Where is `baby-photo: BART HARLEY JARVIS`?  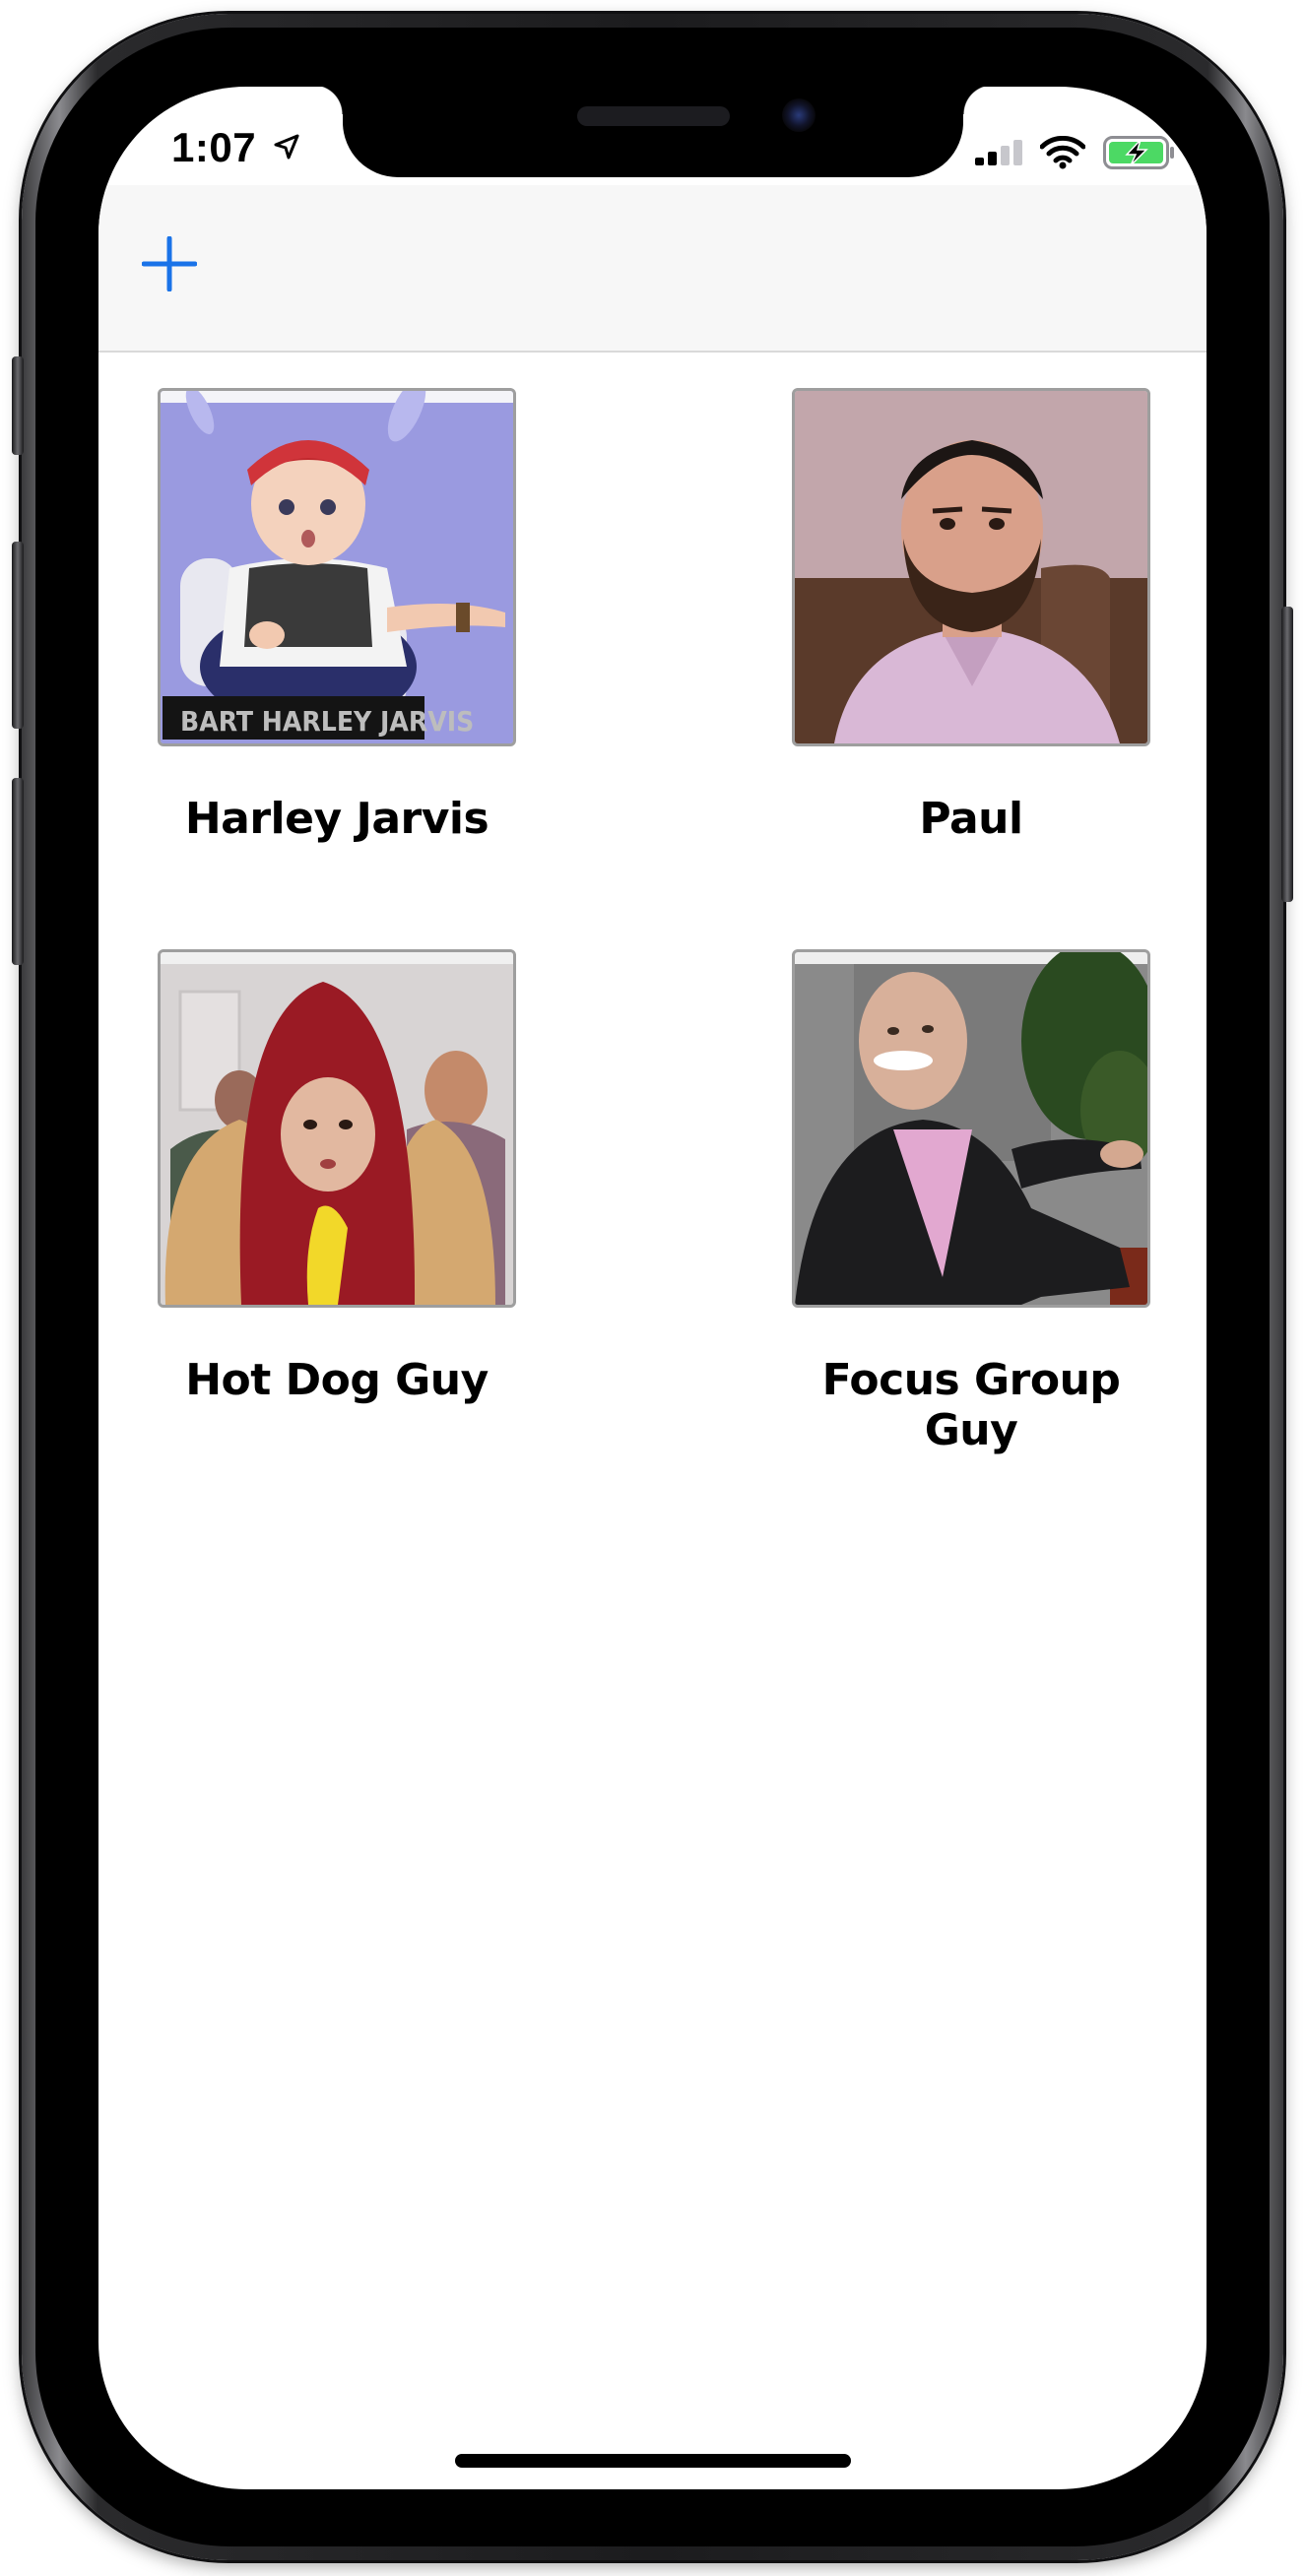 baby-photo: BART HARLEY JARVIS is located at coordinates (337, 567).